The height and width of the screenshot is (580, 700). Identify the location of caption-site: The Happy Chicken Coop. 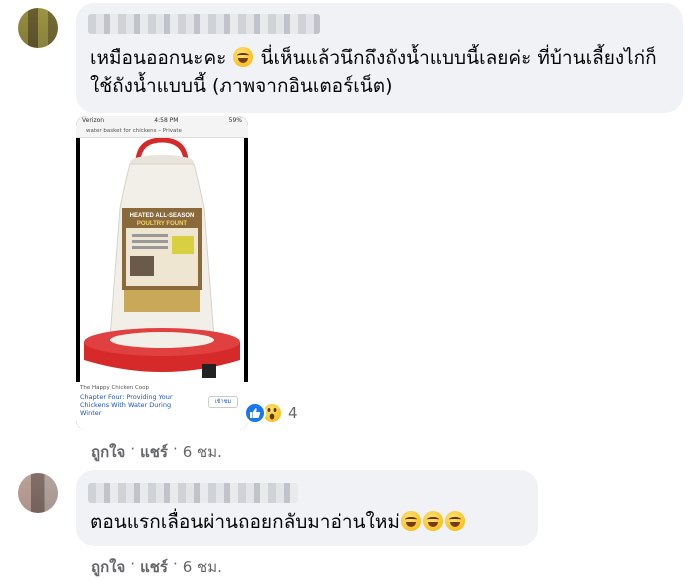
(115, 388).